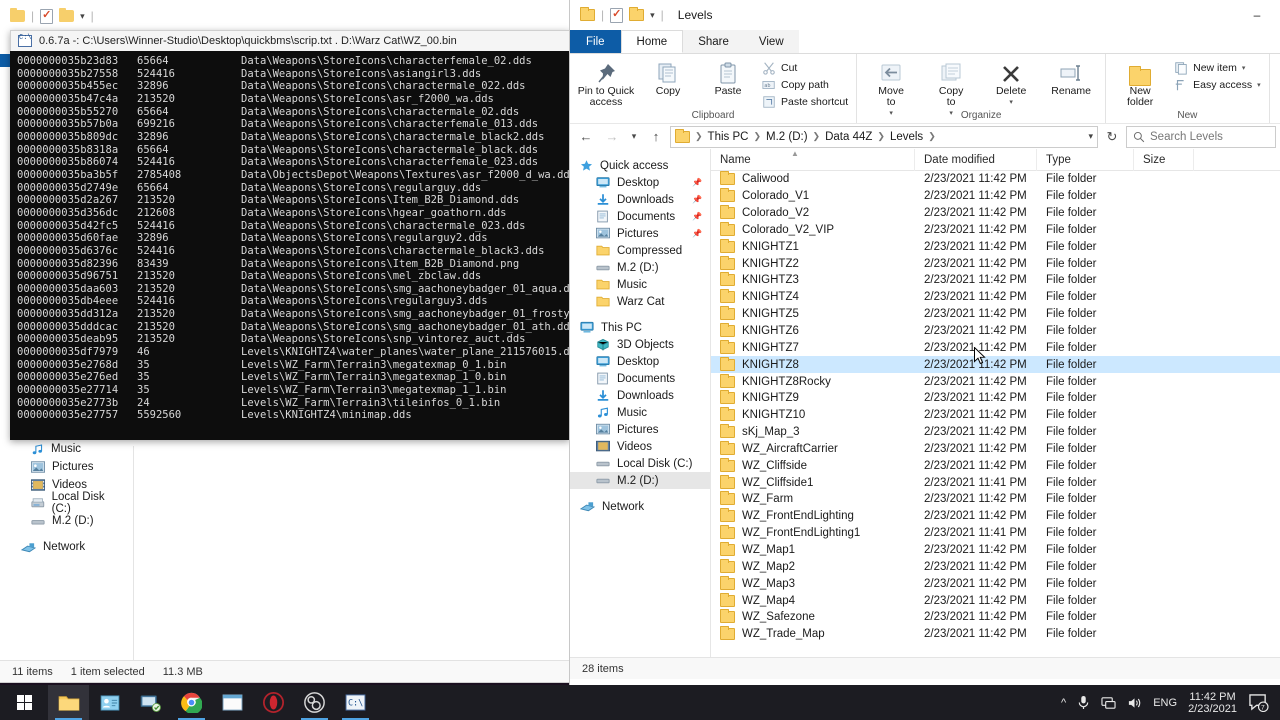  I want to click on sidebar-item-music: Music, so click(640, 284).